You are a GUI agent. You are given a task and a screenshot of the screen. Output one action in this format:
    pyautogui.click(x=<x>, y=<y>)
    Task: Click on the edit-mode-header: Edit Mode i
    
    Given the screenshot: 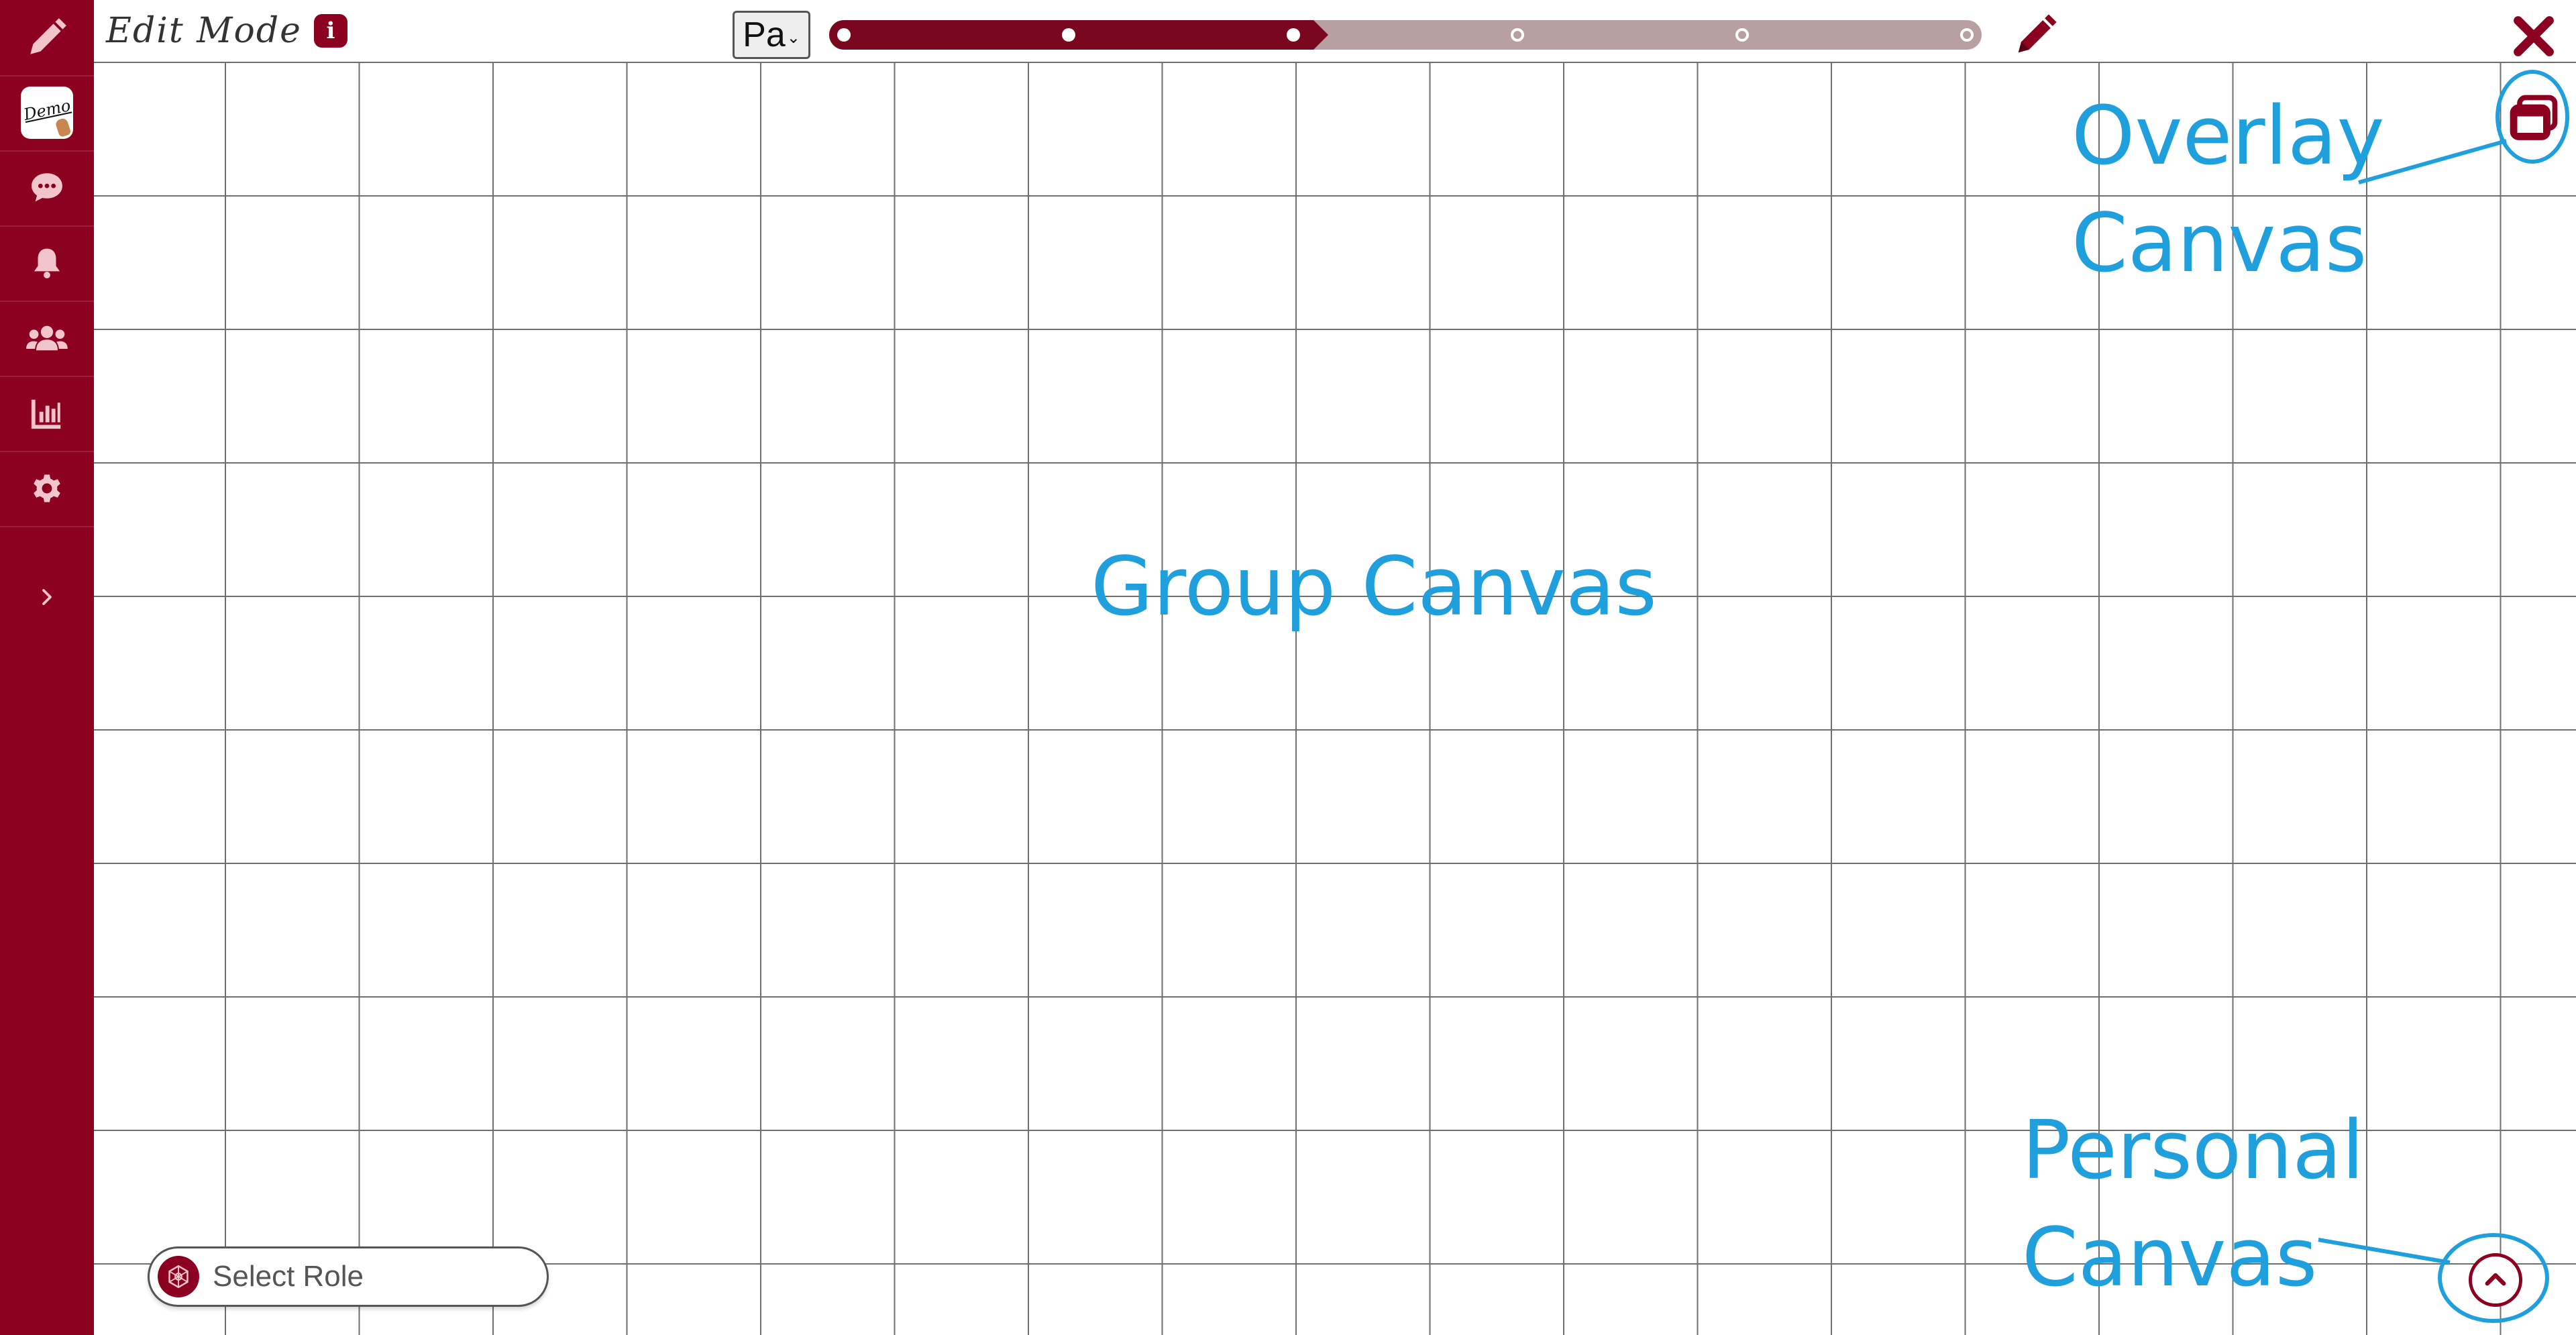 What is the action you would take?
    pyautogui.click(x=226, y=31)
    